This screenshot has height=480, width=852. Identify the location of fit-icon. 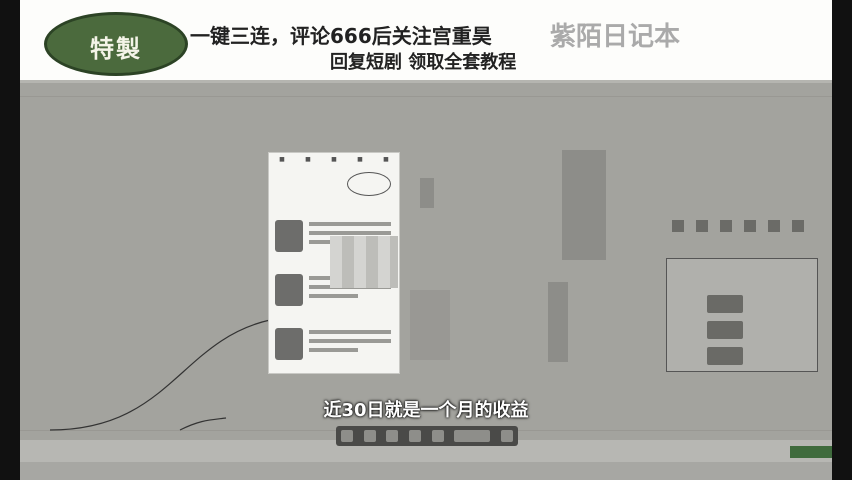
(414, 436).